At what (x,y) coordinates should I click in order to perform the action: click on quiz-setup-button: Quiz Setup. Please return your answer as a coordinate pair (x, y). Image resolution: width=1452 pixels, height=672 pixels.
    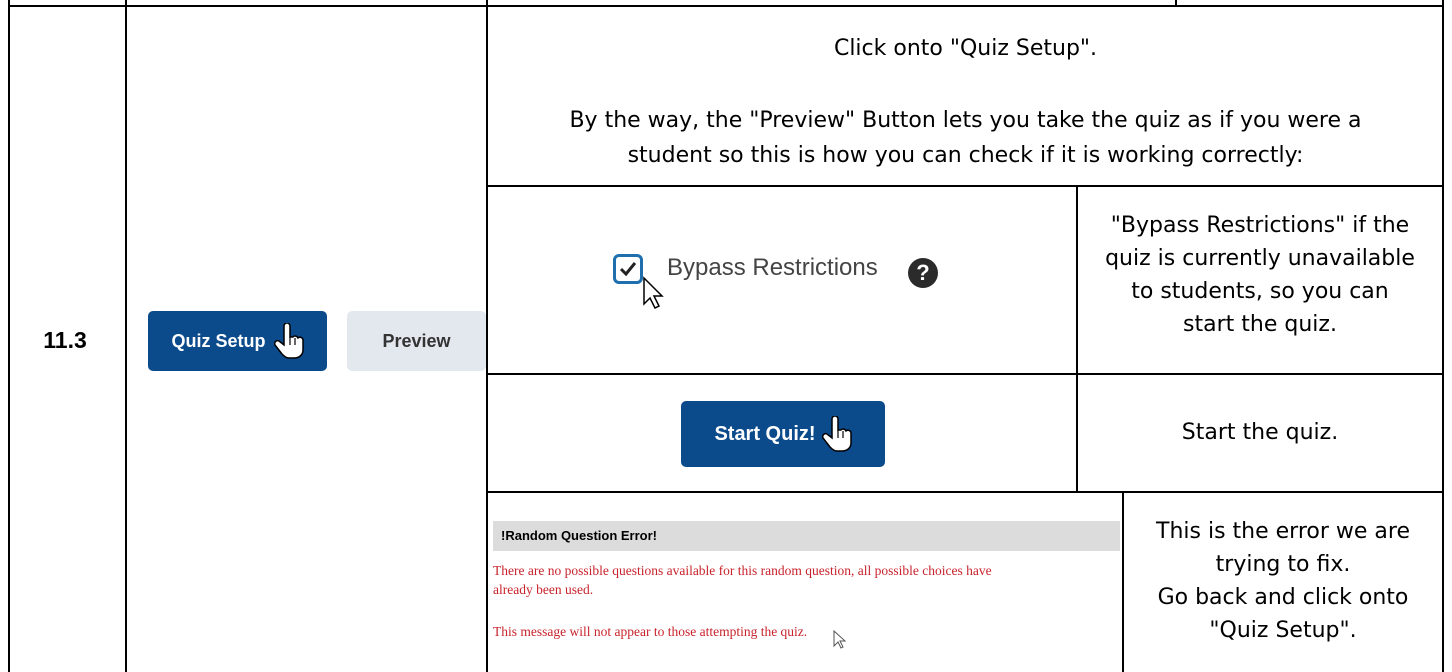
    Looking at the image, I should click on (237, 341).